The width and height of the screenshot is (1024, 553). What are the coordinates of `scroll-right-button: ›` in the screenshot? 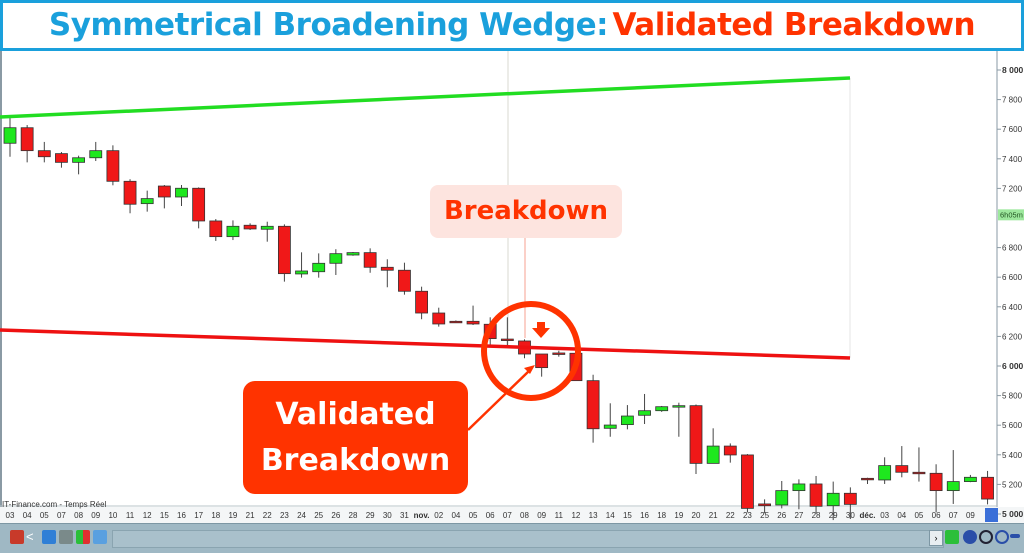 It's located at (936, 538).